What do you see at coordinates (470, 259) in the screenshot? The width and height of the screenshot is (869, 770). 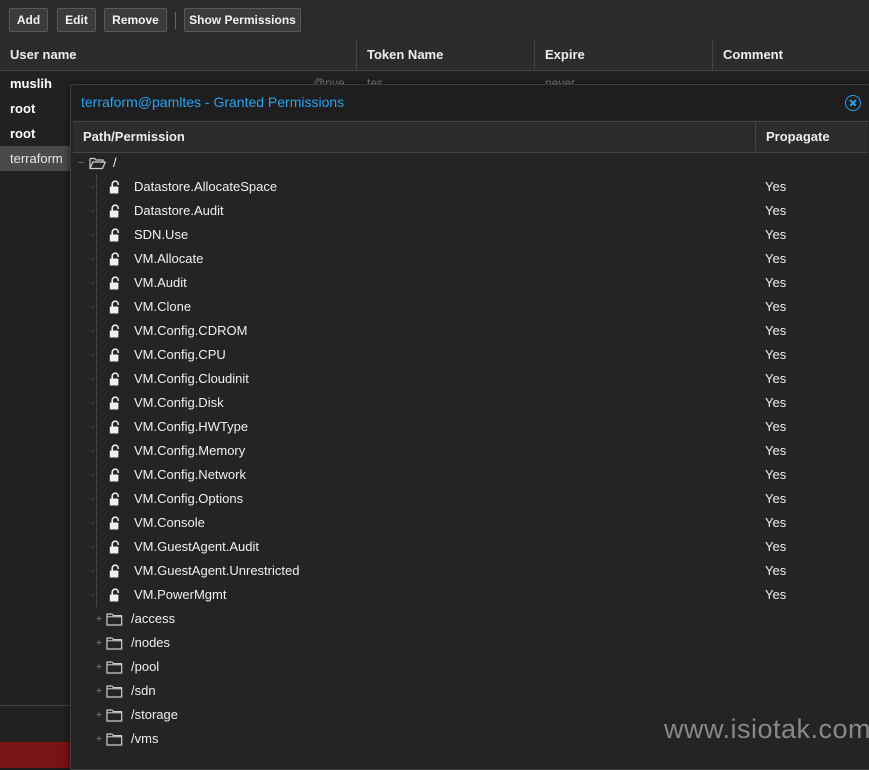 I see `permission-row: · VM.Allocate Yes` at bounding box center [470, 259].